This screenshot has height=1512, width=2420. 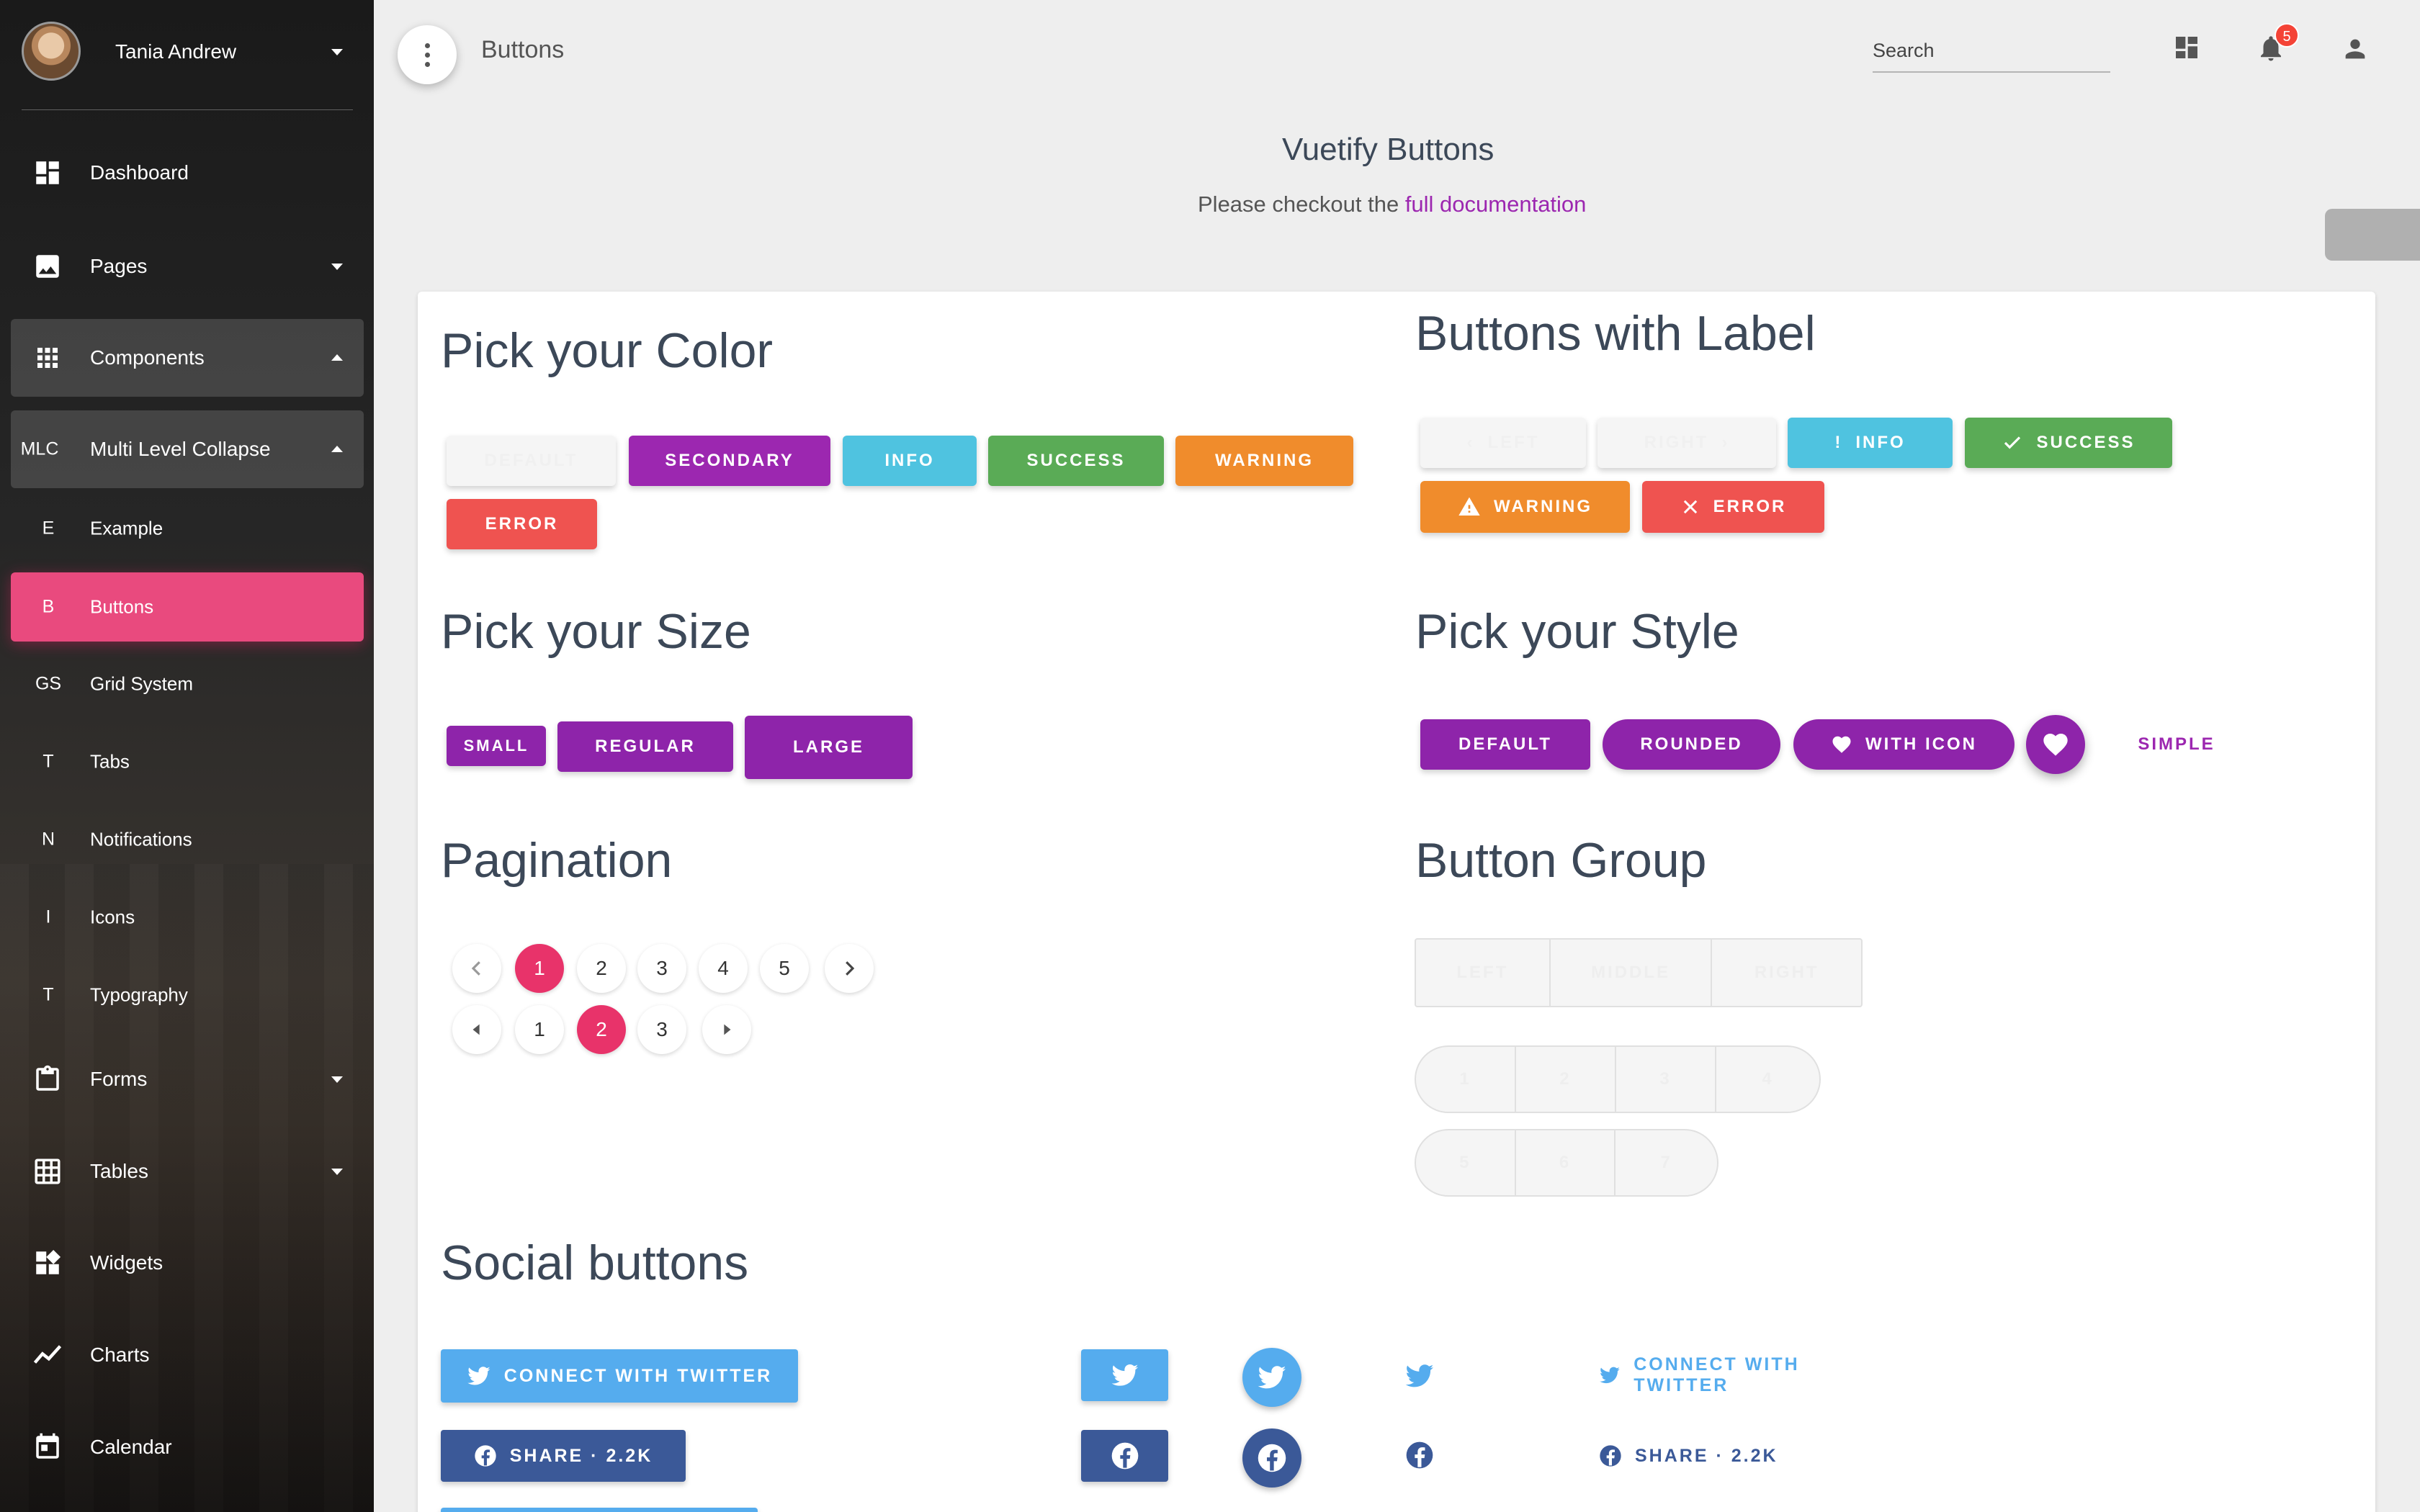 What do you see at coordinates (187, 358) in the screenshot?
I see `sidebar-item-components: Components` at bounding box center [187, 358].